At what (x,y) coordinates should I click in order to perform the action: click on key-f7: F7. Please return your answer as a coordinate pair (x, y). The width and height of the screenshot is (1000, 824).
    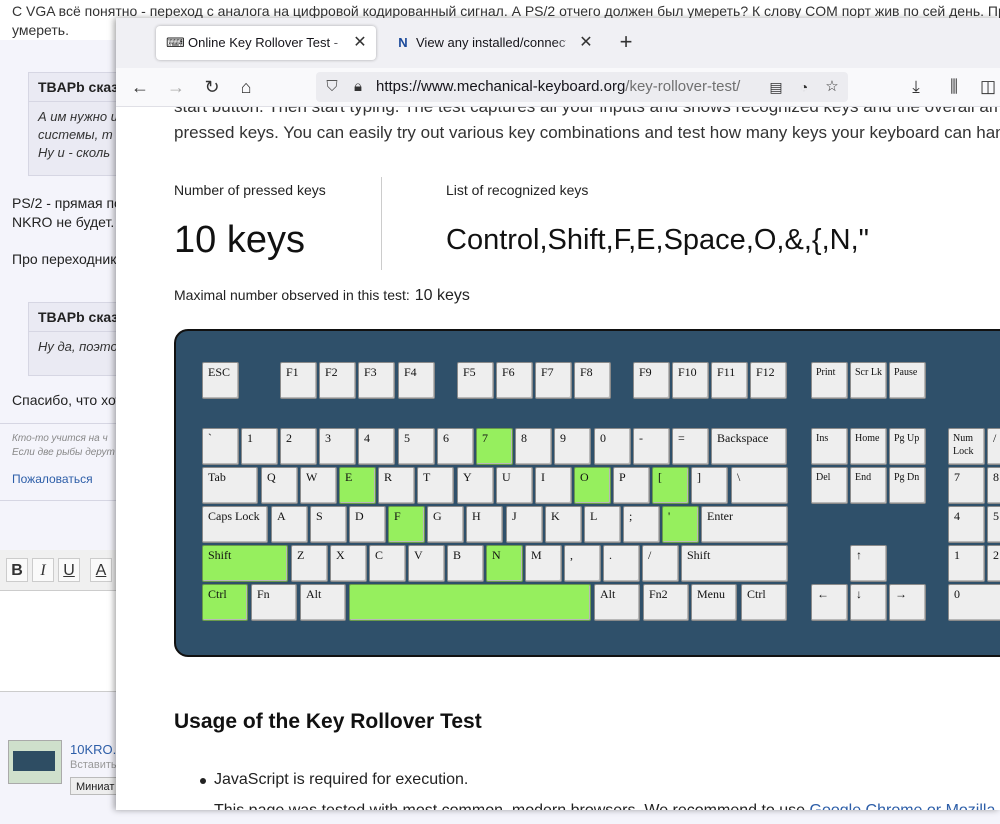
    Looking at the image, I should click on (553, 380).